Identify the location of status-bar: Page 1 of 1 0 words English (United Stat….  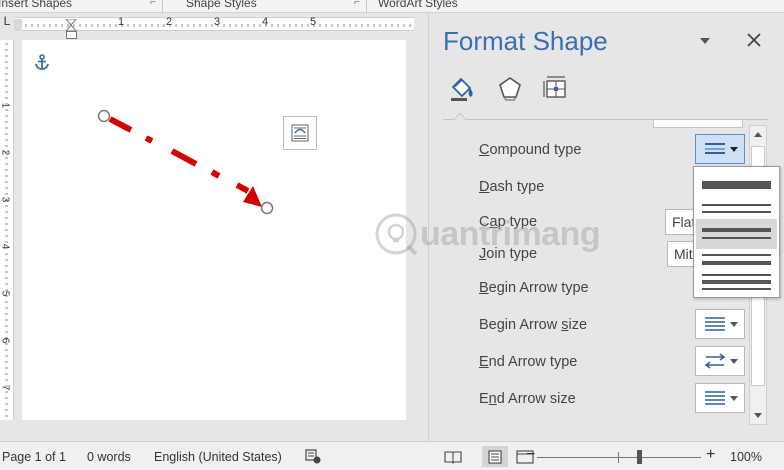
(392, 455).